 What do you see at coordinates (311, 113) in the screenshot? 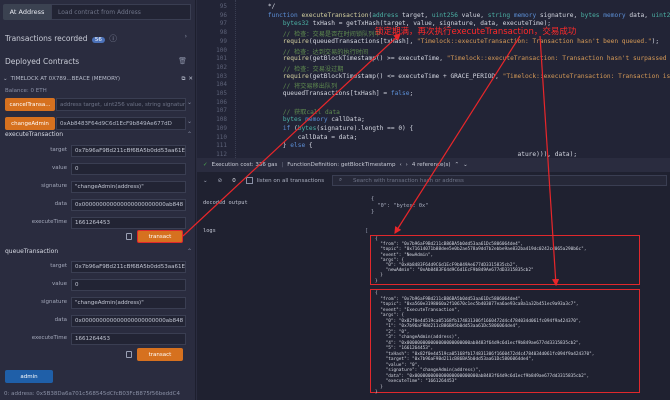
I see `code-line: // 获取call data` at bounding box center [311, 113].